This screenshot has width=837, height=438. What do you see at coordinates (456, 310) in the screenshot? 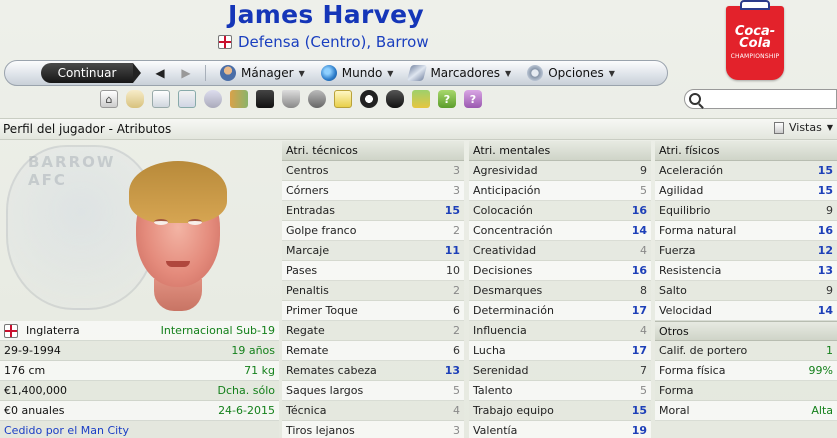
I see `attribute-value: 6` at bounding box center [456, 310].